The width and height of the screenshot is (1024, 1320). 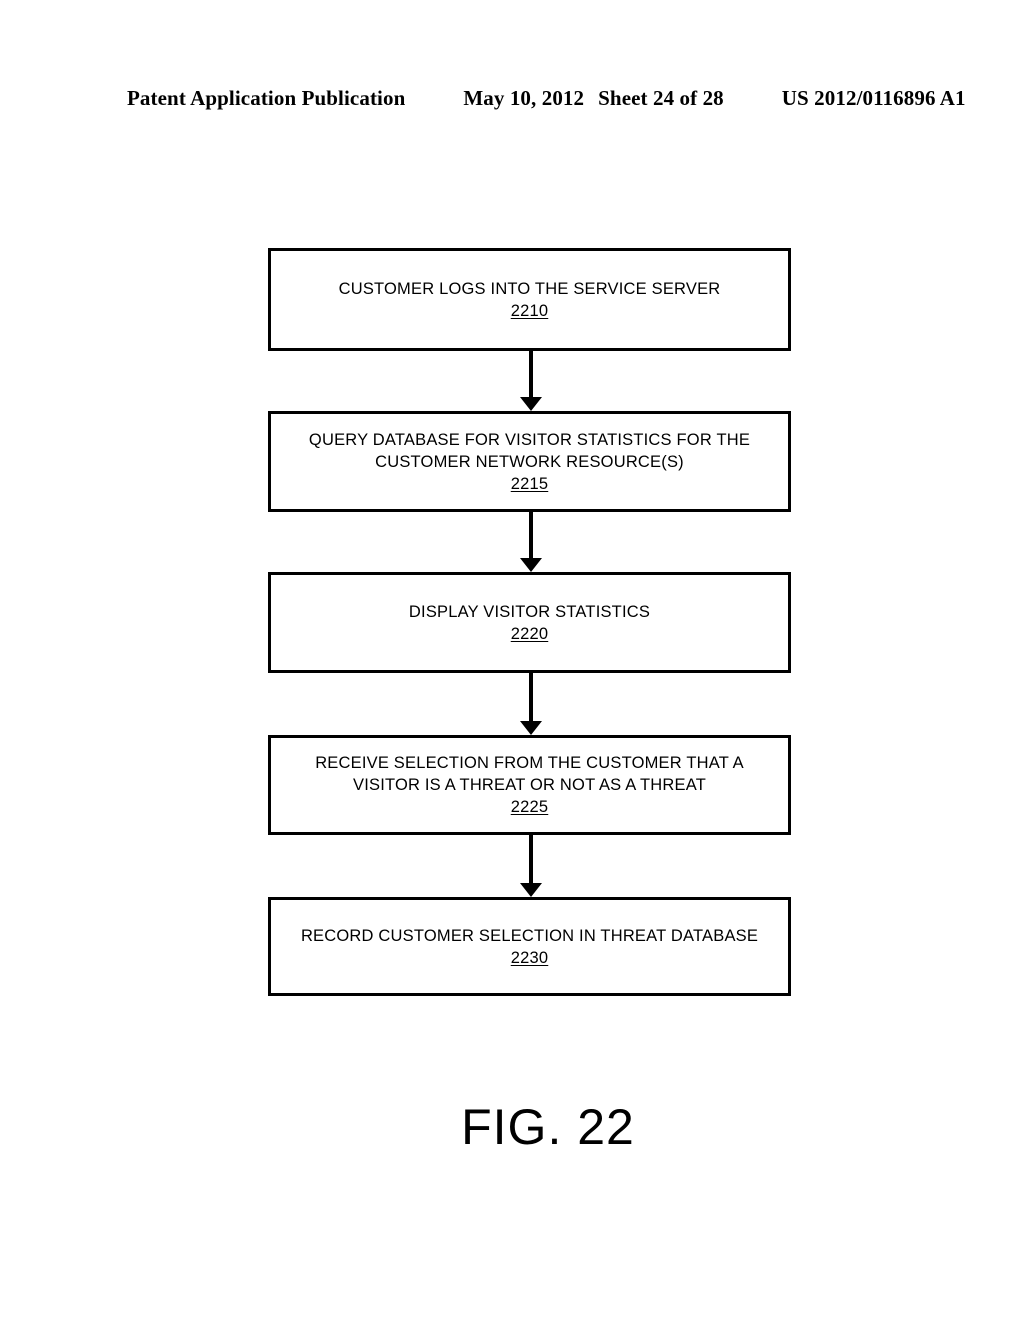 What do you see at coordinates (529, 807) in the screenshot?
I see `flow-node-reference: 2225` at bounding box center [529, 807].